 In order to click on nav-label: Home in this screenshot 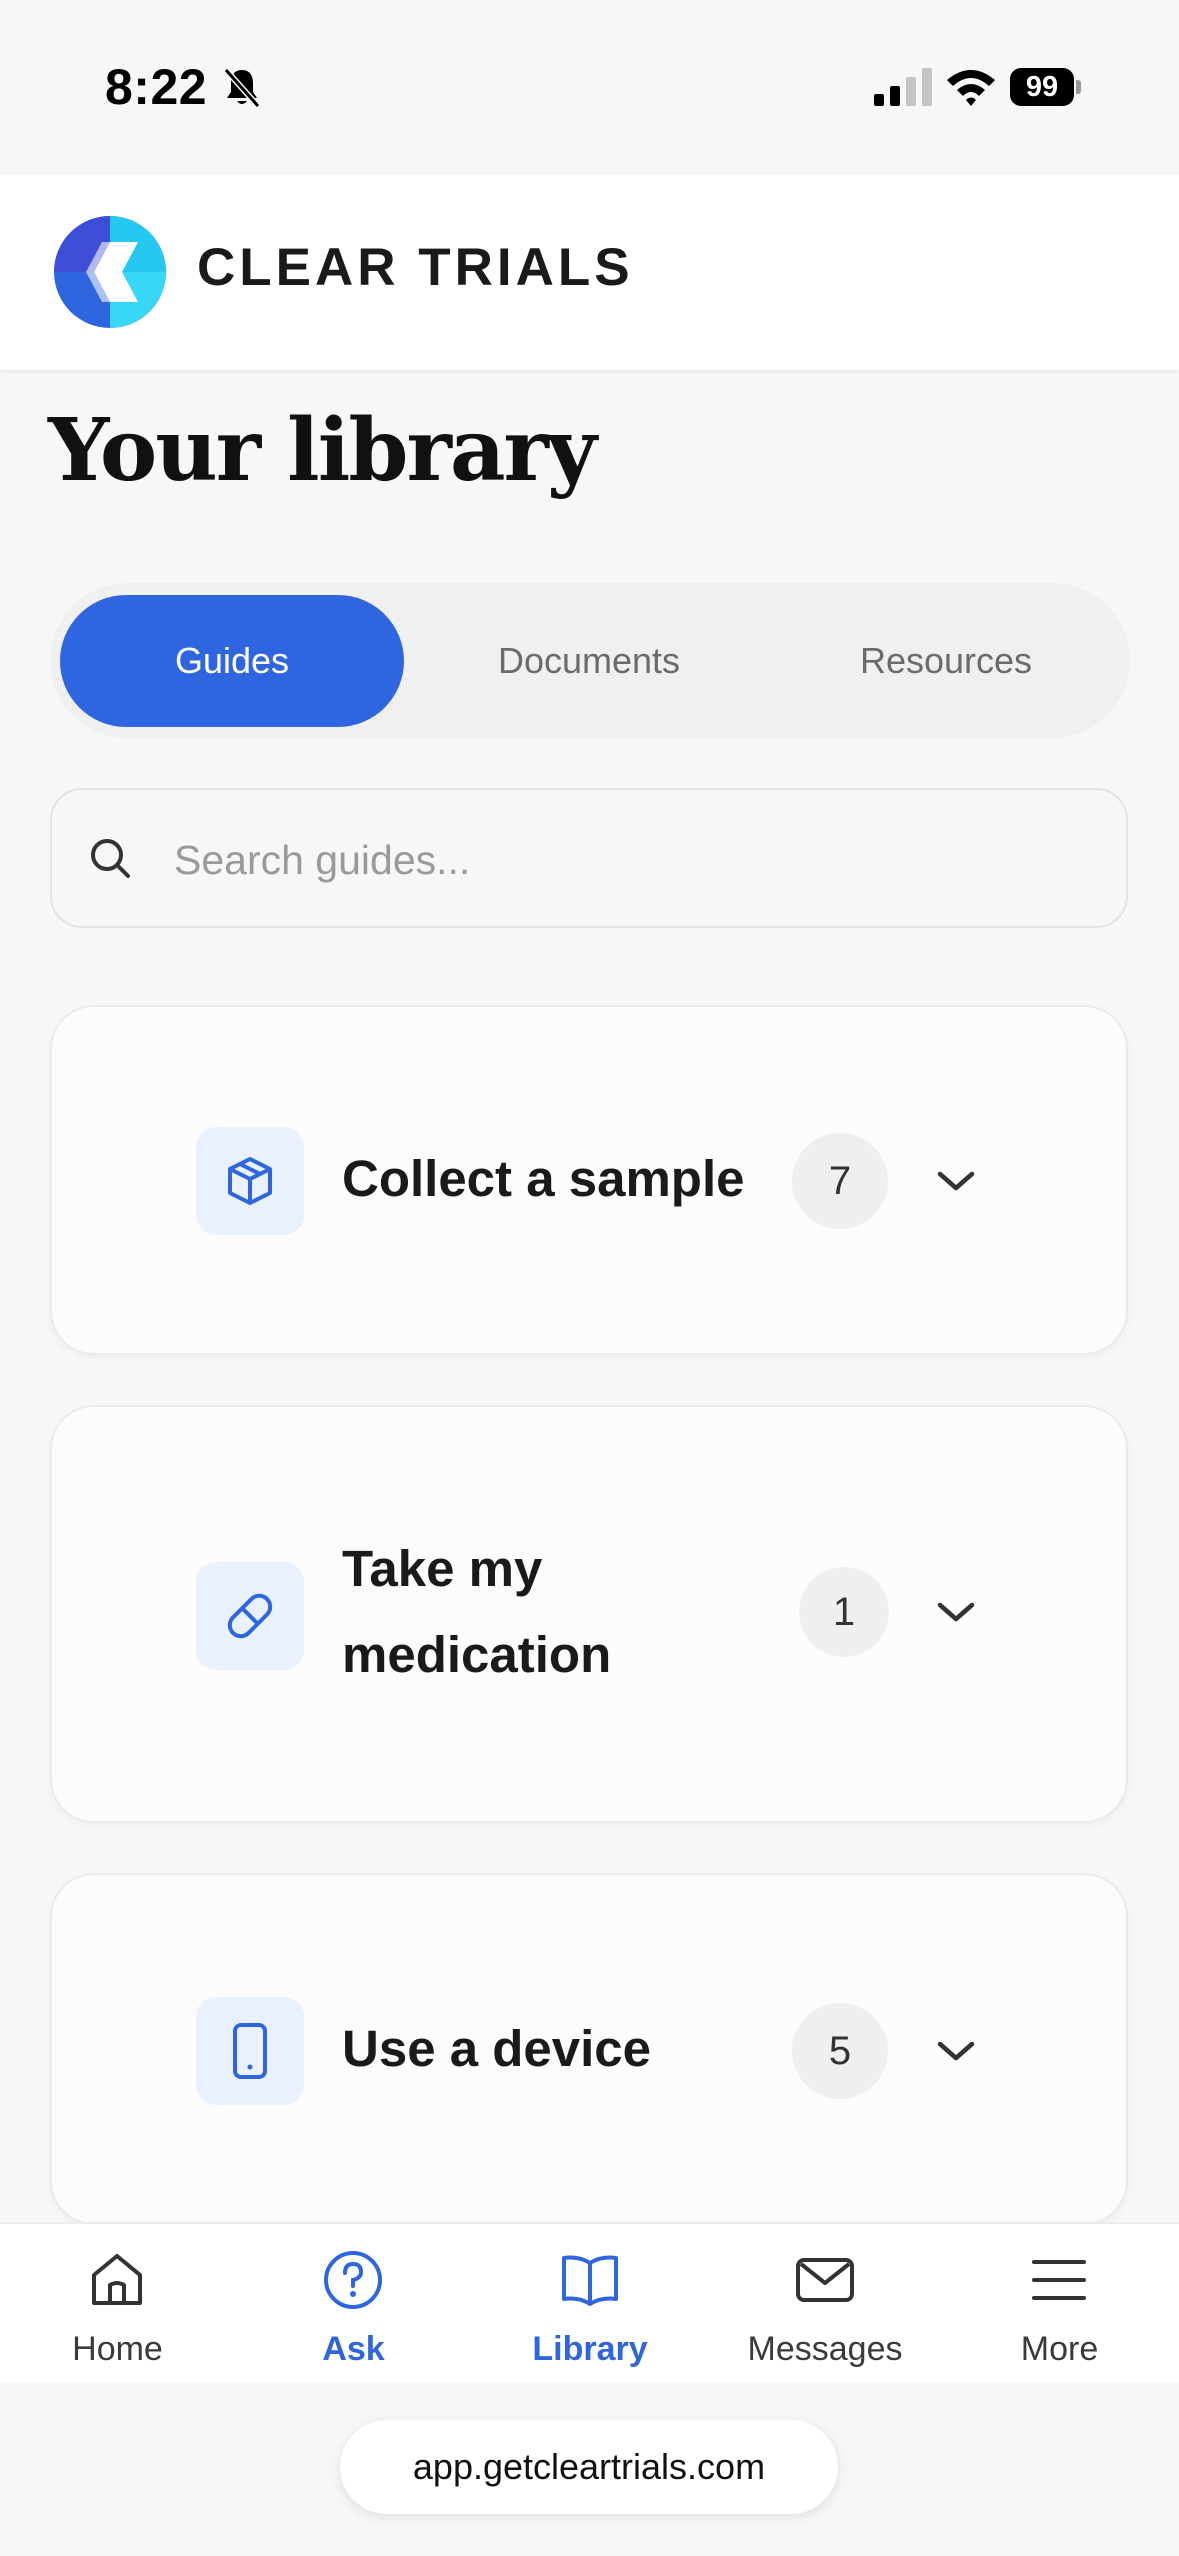, I will do `click(117, 2349)`.